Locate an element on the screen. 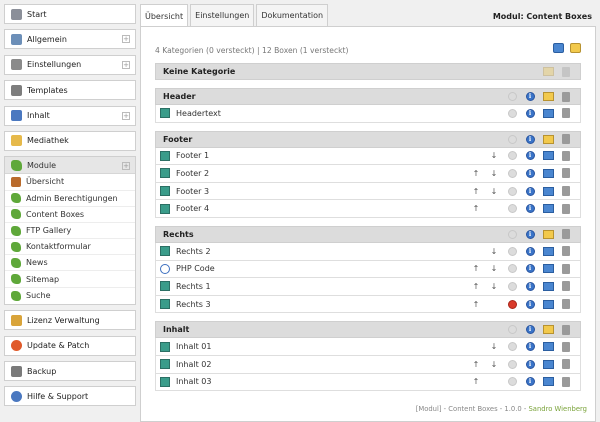 The image size is (600, 422). sidebar-subitem-suche: Suche is located at coordinates (70, 296).